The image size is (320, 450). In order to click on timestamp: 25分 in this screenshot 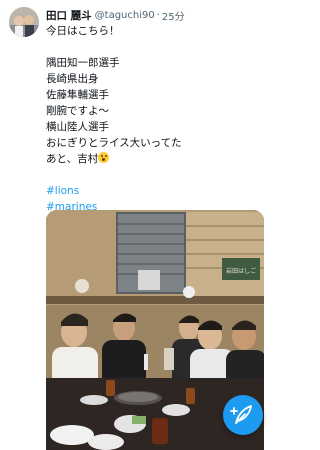, I will do `click(173, 15)`.